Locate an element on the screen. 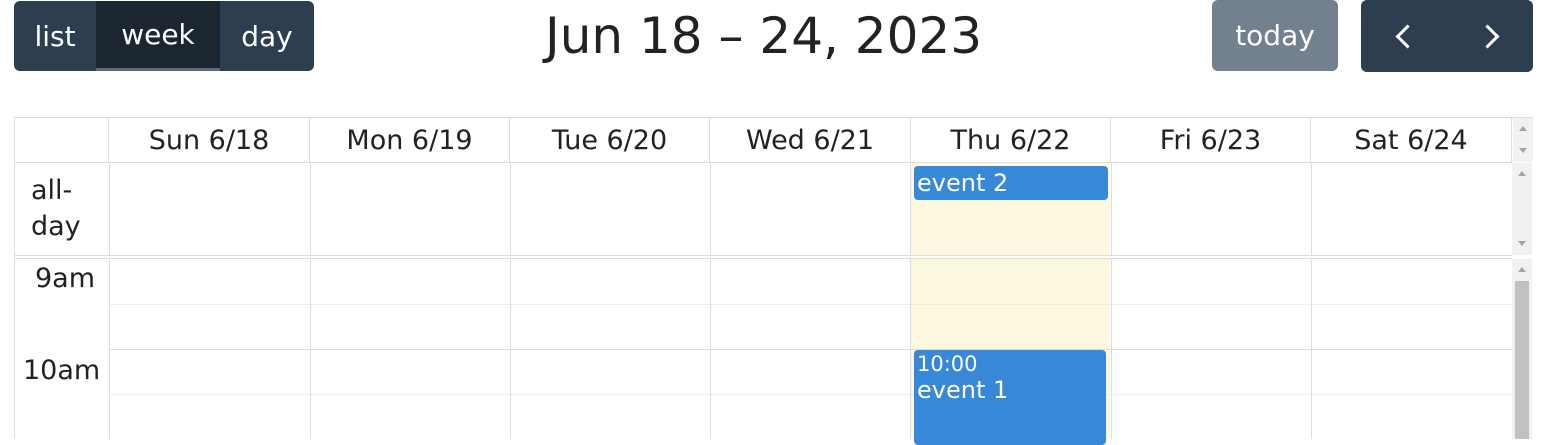  prev-button is located at coordinates (1404, 36).